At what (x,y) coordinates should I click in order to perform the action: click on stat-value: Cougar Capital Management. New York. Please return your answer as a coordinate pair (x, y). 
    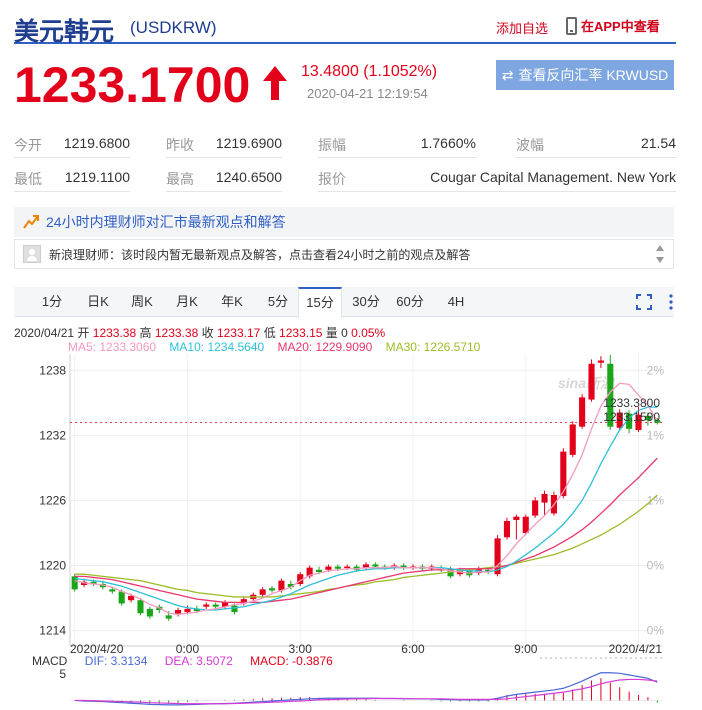
    Looking at the image, I should click on (553, 177).